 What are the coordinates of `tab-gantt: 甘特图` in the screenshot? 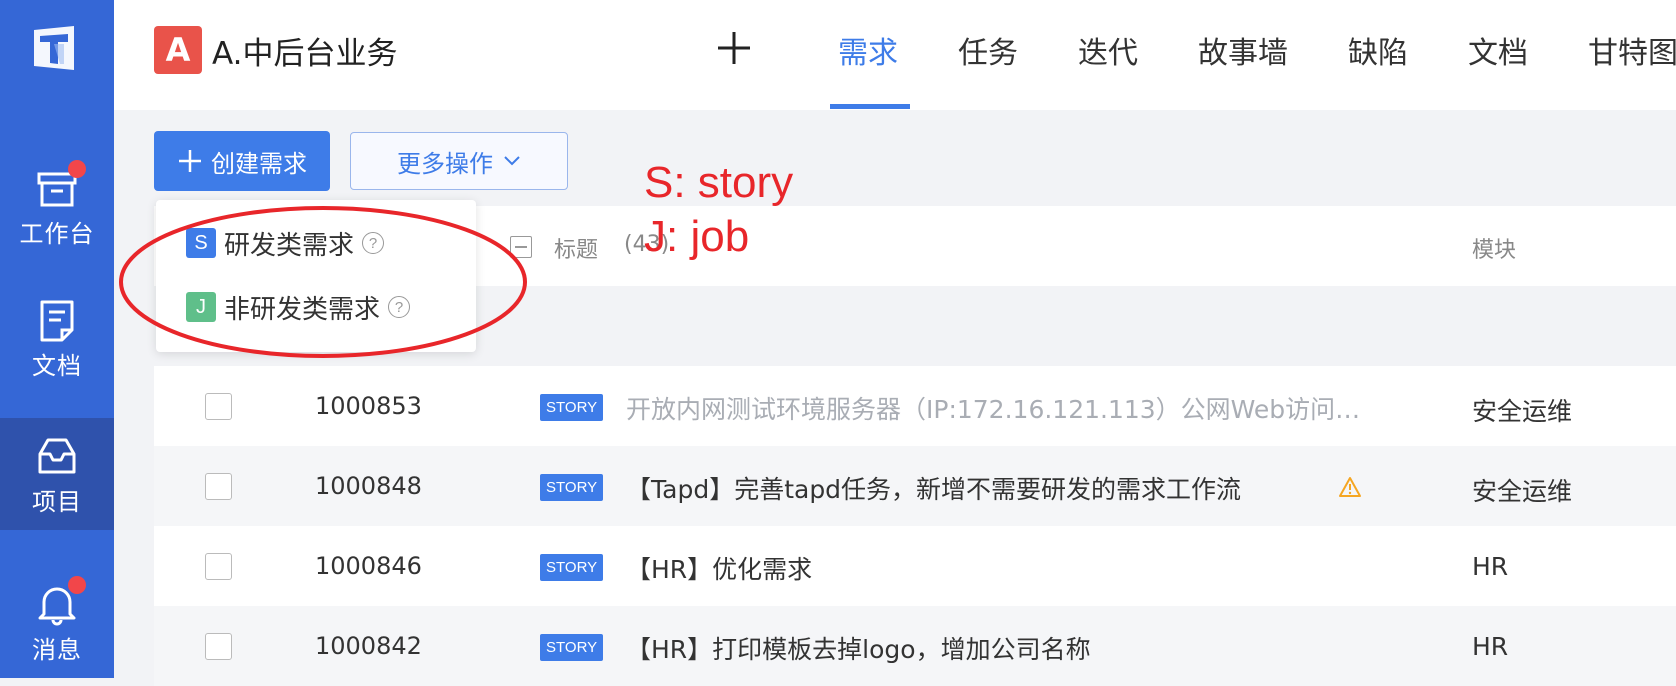 It's located at (1632, 50).